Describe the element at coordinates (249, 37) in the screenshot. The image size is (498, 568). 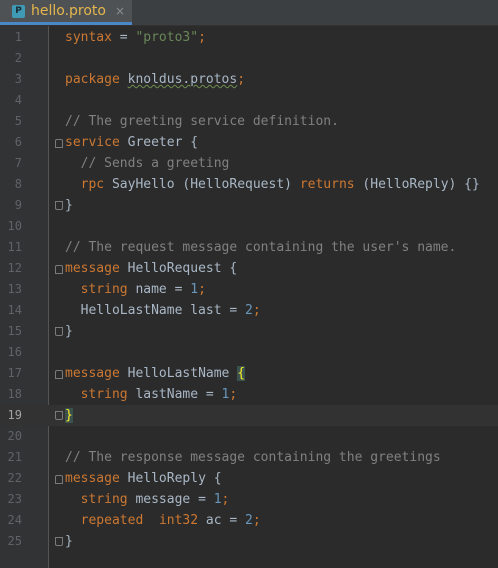
I see `code-line: 1 syntax = "proto3";` at that location.